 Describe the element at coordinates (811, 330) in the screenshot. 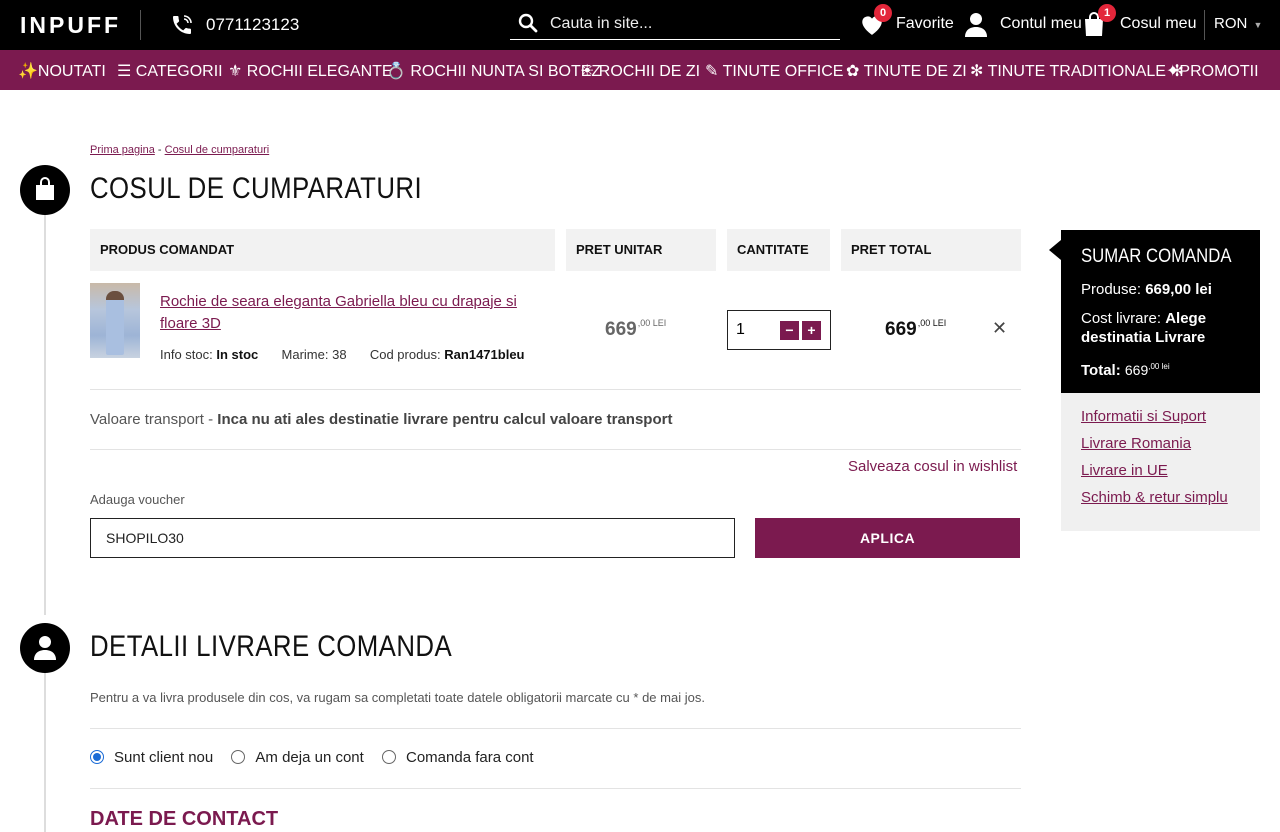

I see `increase-quantity-button: +` at that location.